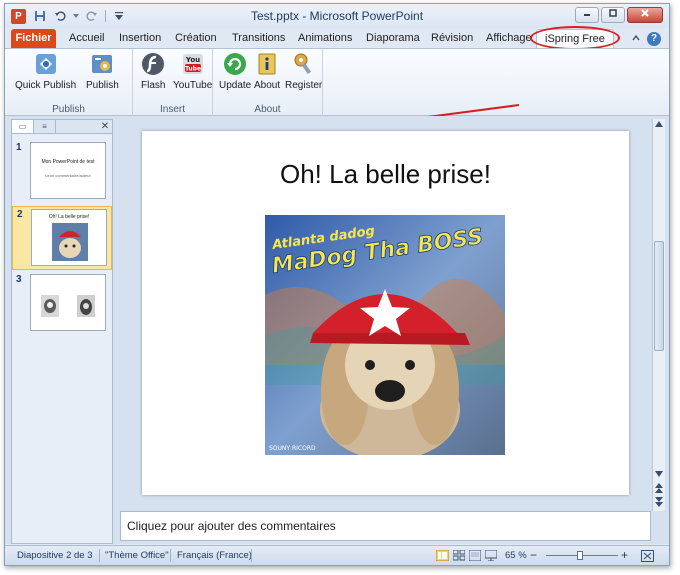  I want to click on slide-thumb-title: Mon PowerPoint de test, so click(68, 162).